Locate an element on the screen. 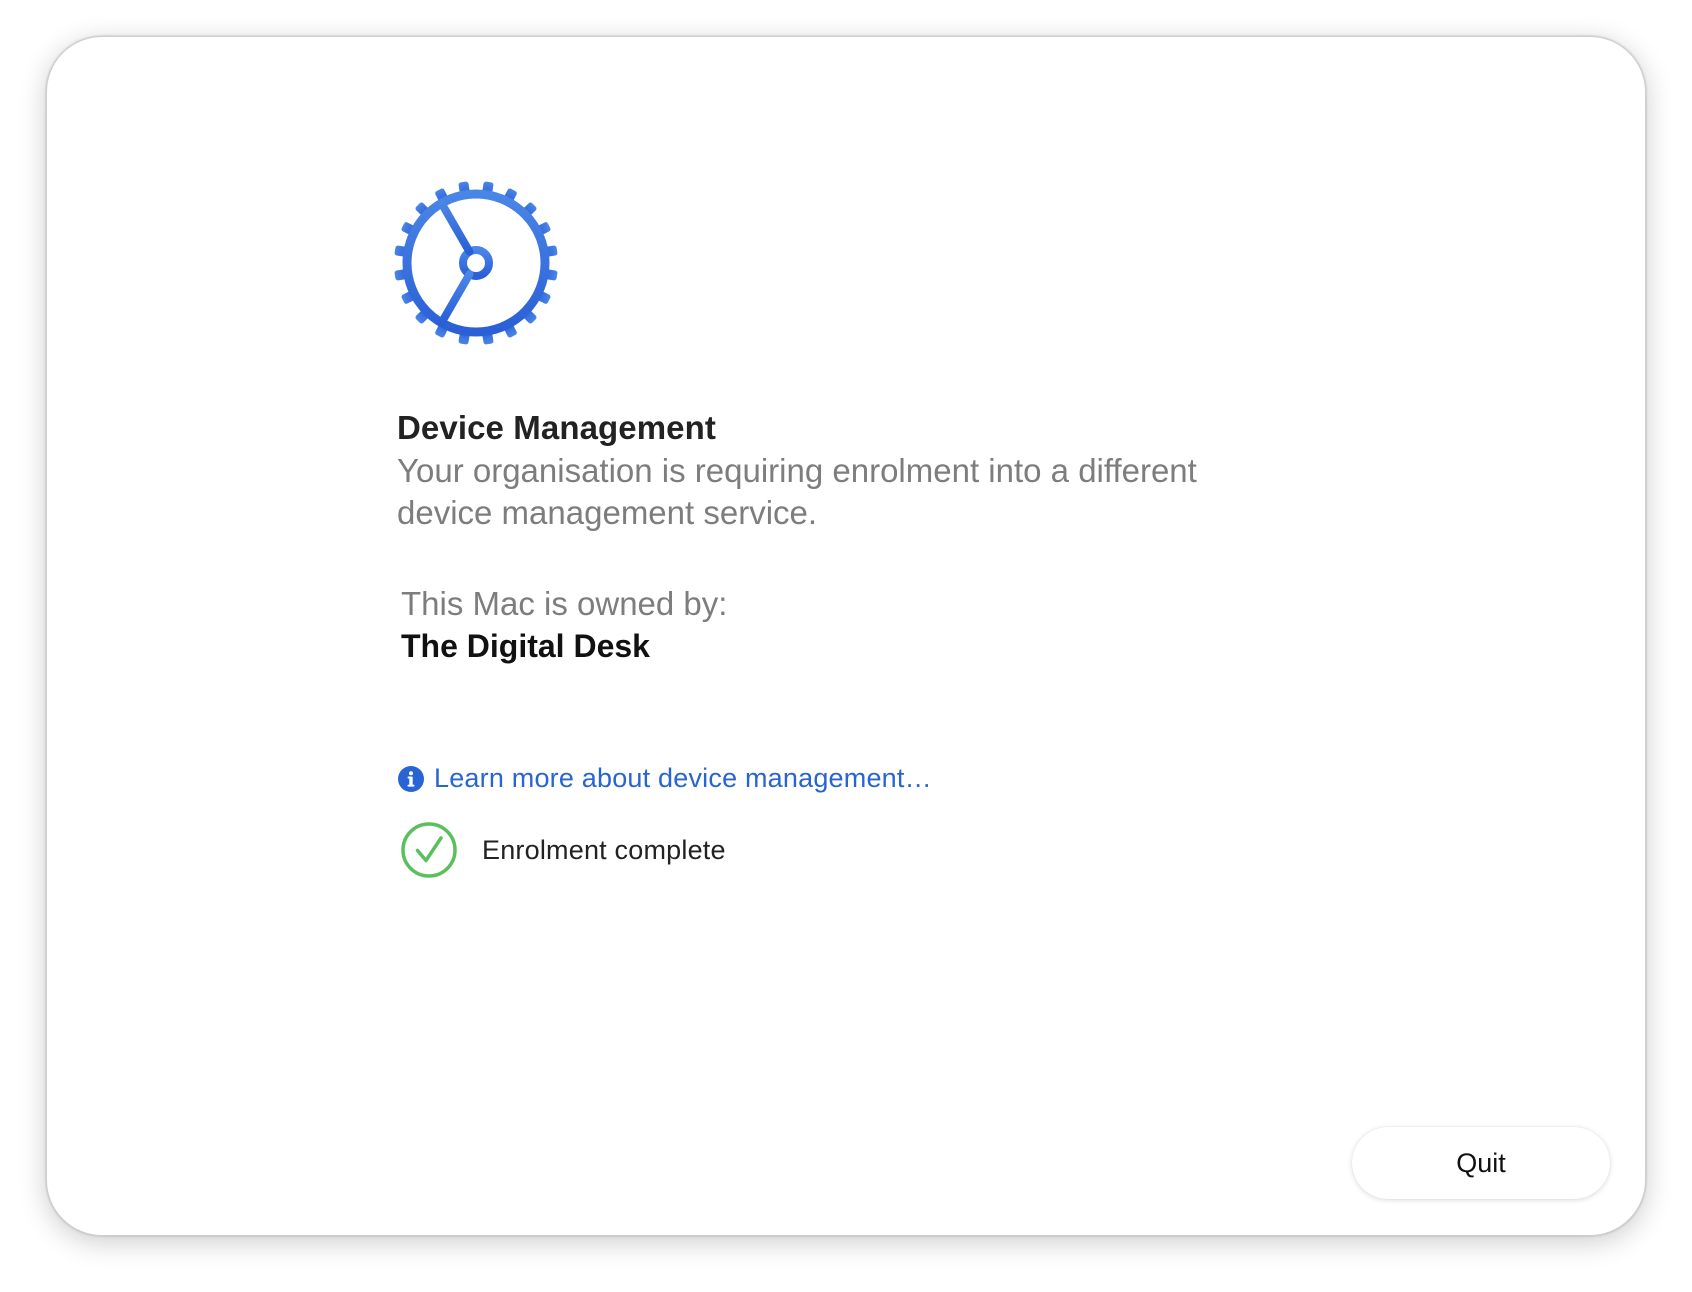 The height and width of the screenshot is (1292, 1692). info-icon is located at coordinates (411, 778).